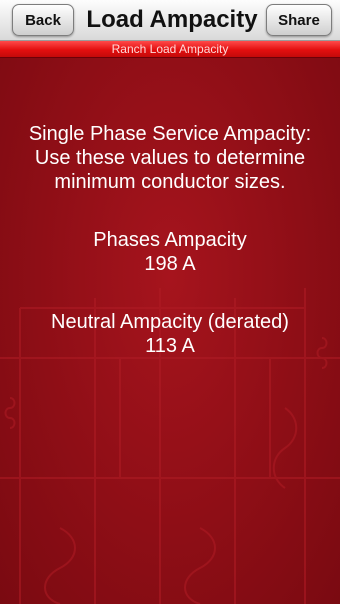 The height and width of the screenshot is (604, 340). I want to click on intro-line-3: minimum conductor sizes., so click(170, 182).